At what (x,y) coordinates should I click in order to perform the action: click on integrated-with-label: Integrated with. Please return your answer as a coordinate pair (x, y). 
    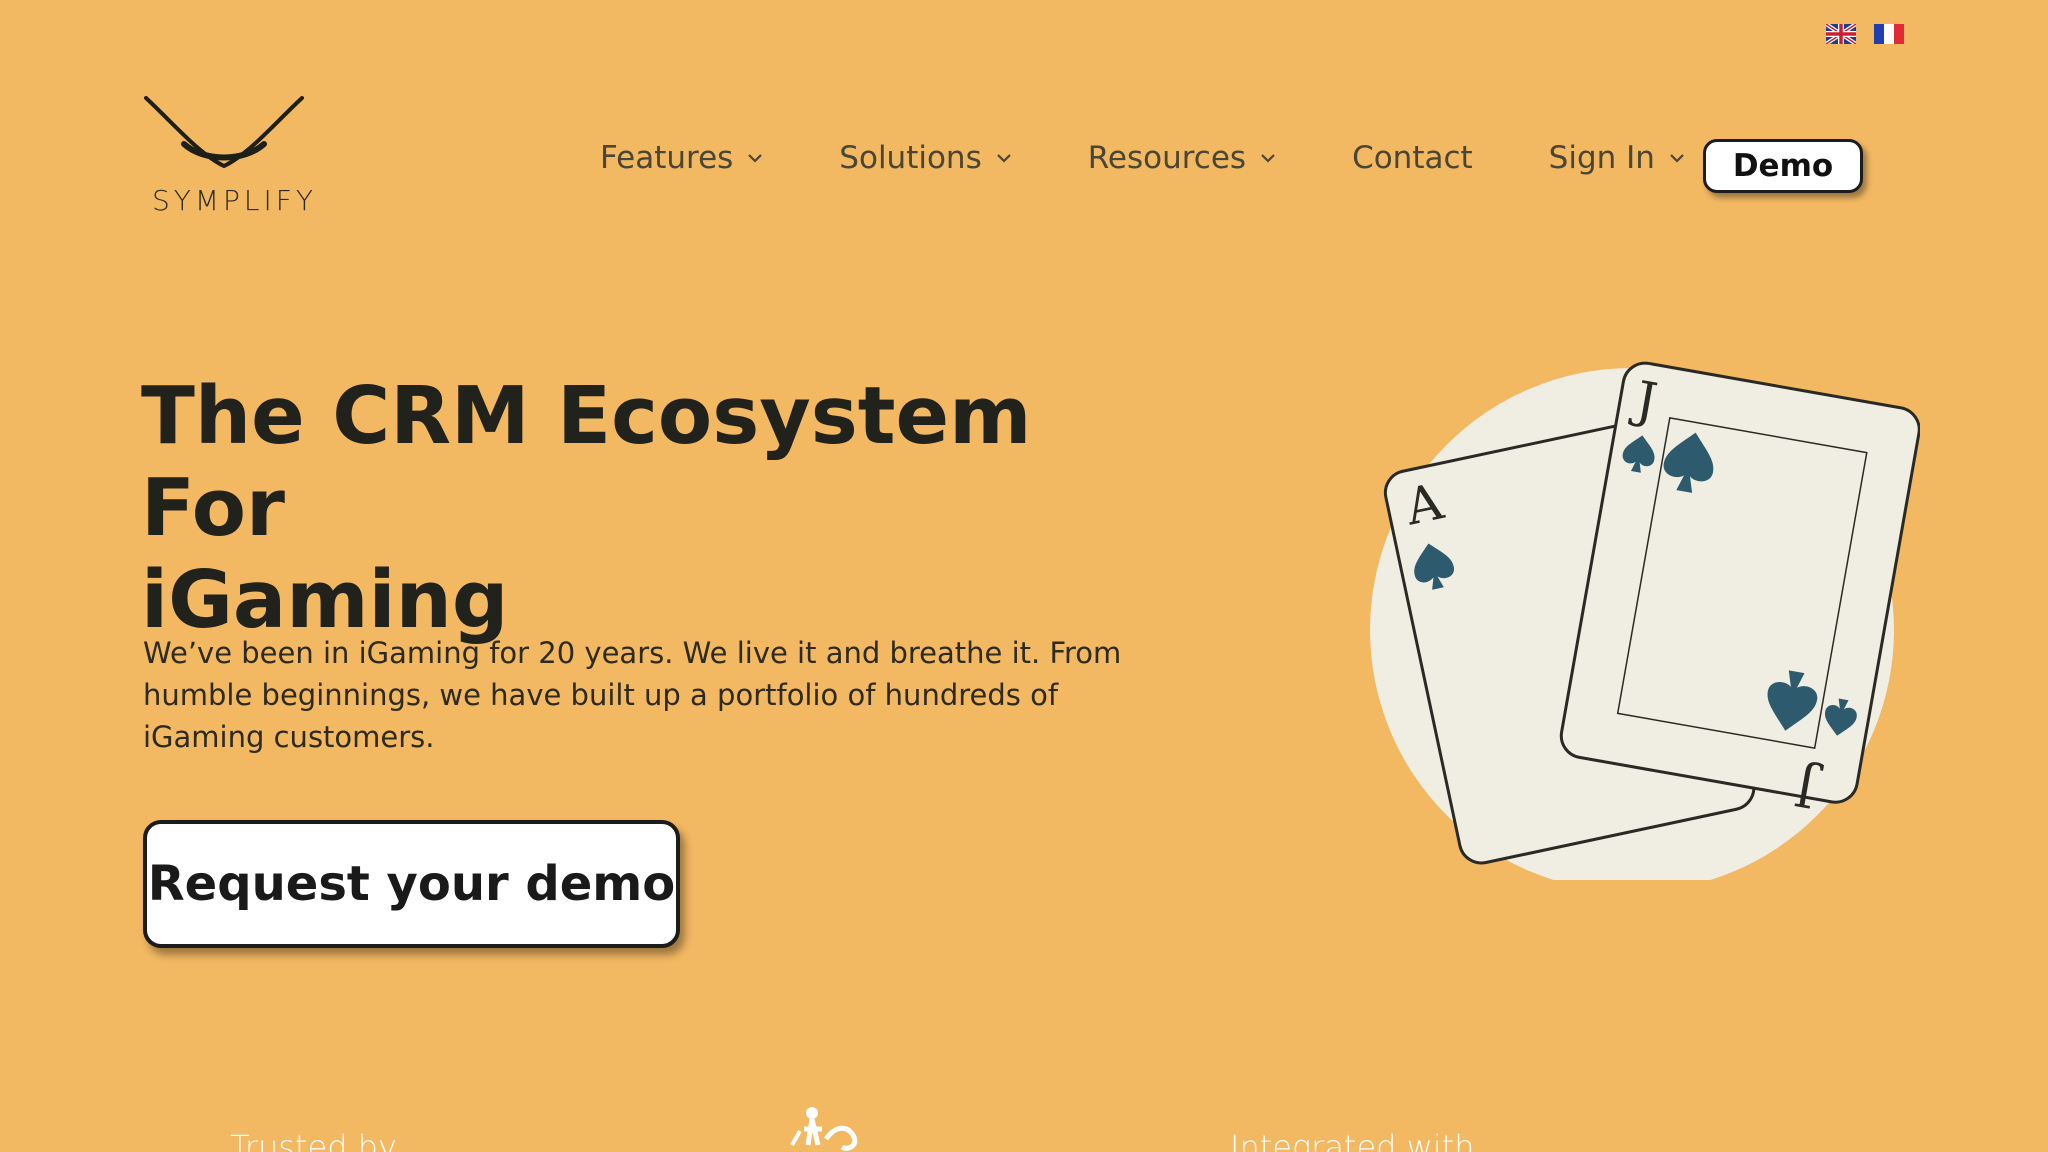
    Looking at the image, I should click on (1352, 1140).